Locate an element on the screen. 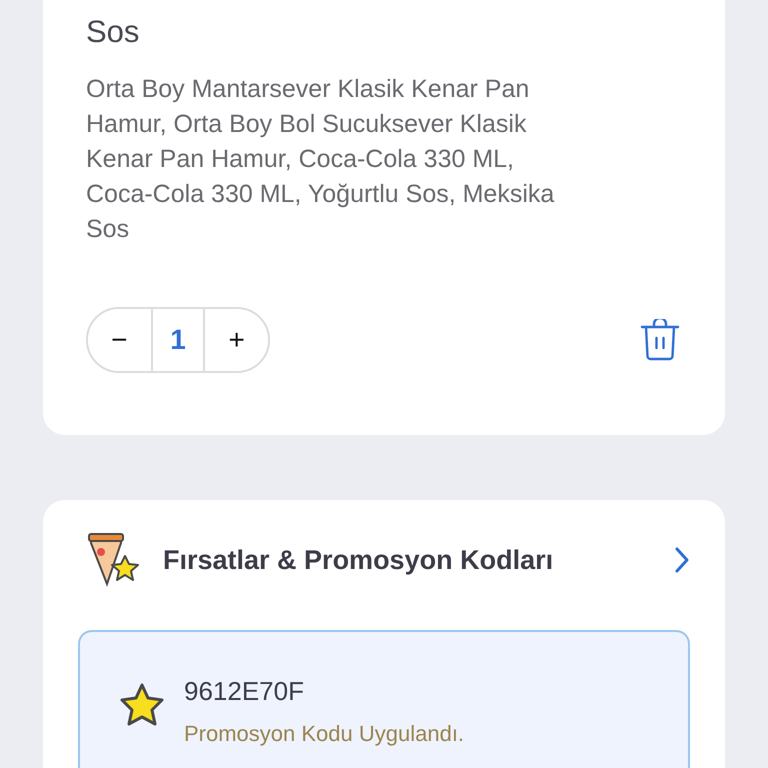 The height and width of the screenshot is (768, 768). promotions-title: Fırsatlar & Promosyon Kodları is located at coordinates (358, 560).